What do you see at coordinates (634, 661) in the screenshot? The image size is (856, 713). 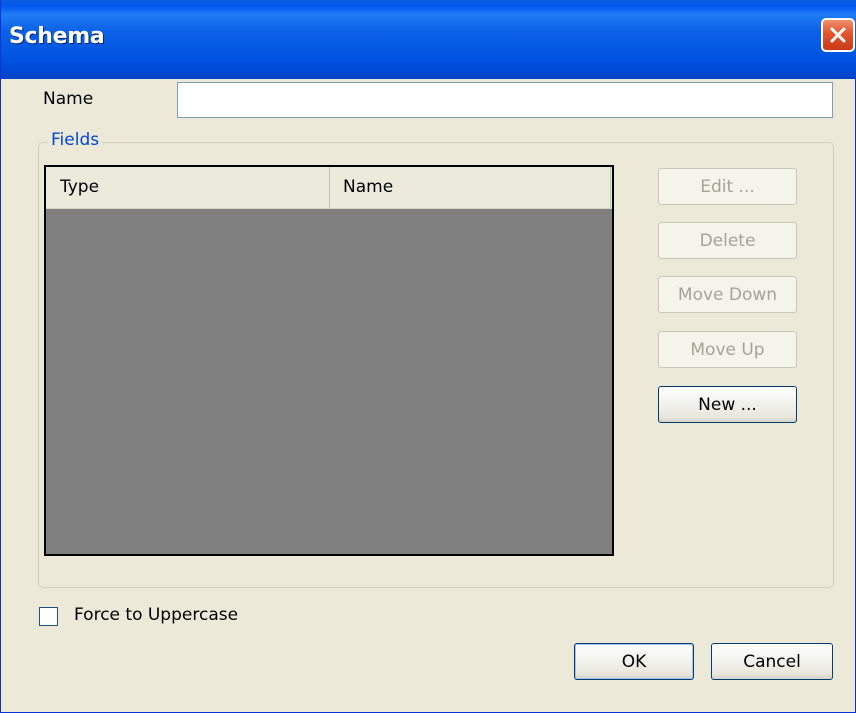 I see `ok-button: OK` at bounding box center [634, 661].